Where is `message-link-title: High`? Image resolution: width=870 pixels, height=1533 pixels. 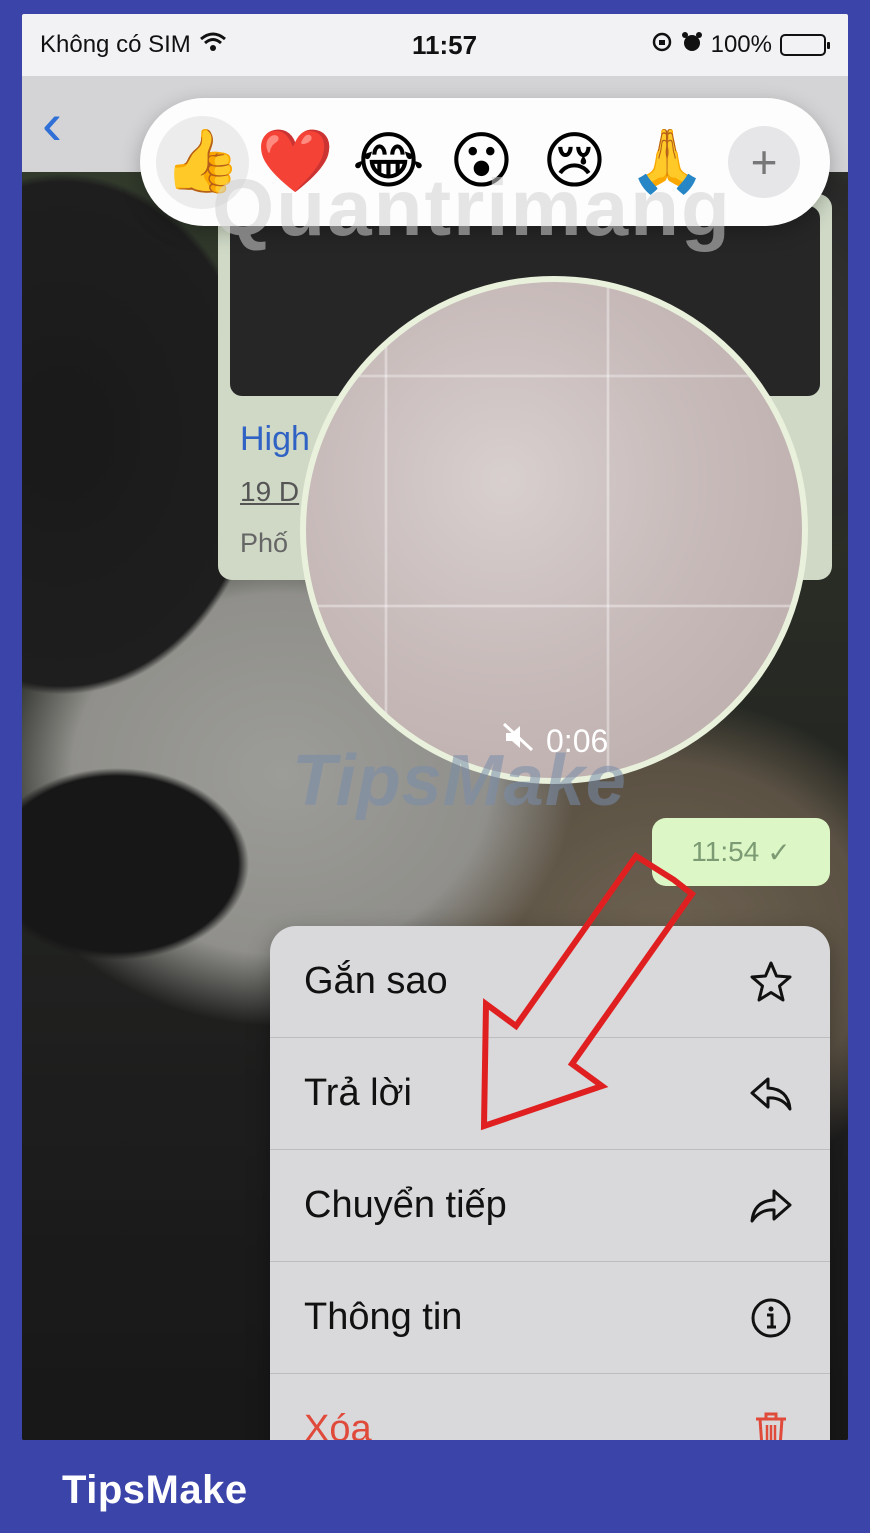
message-link-title: High is located at coordinates (275, 439).